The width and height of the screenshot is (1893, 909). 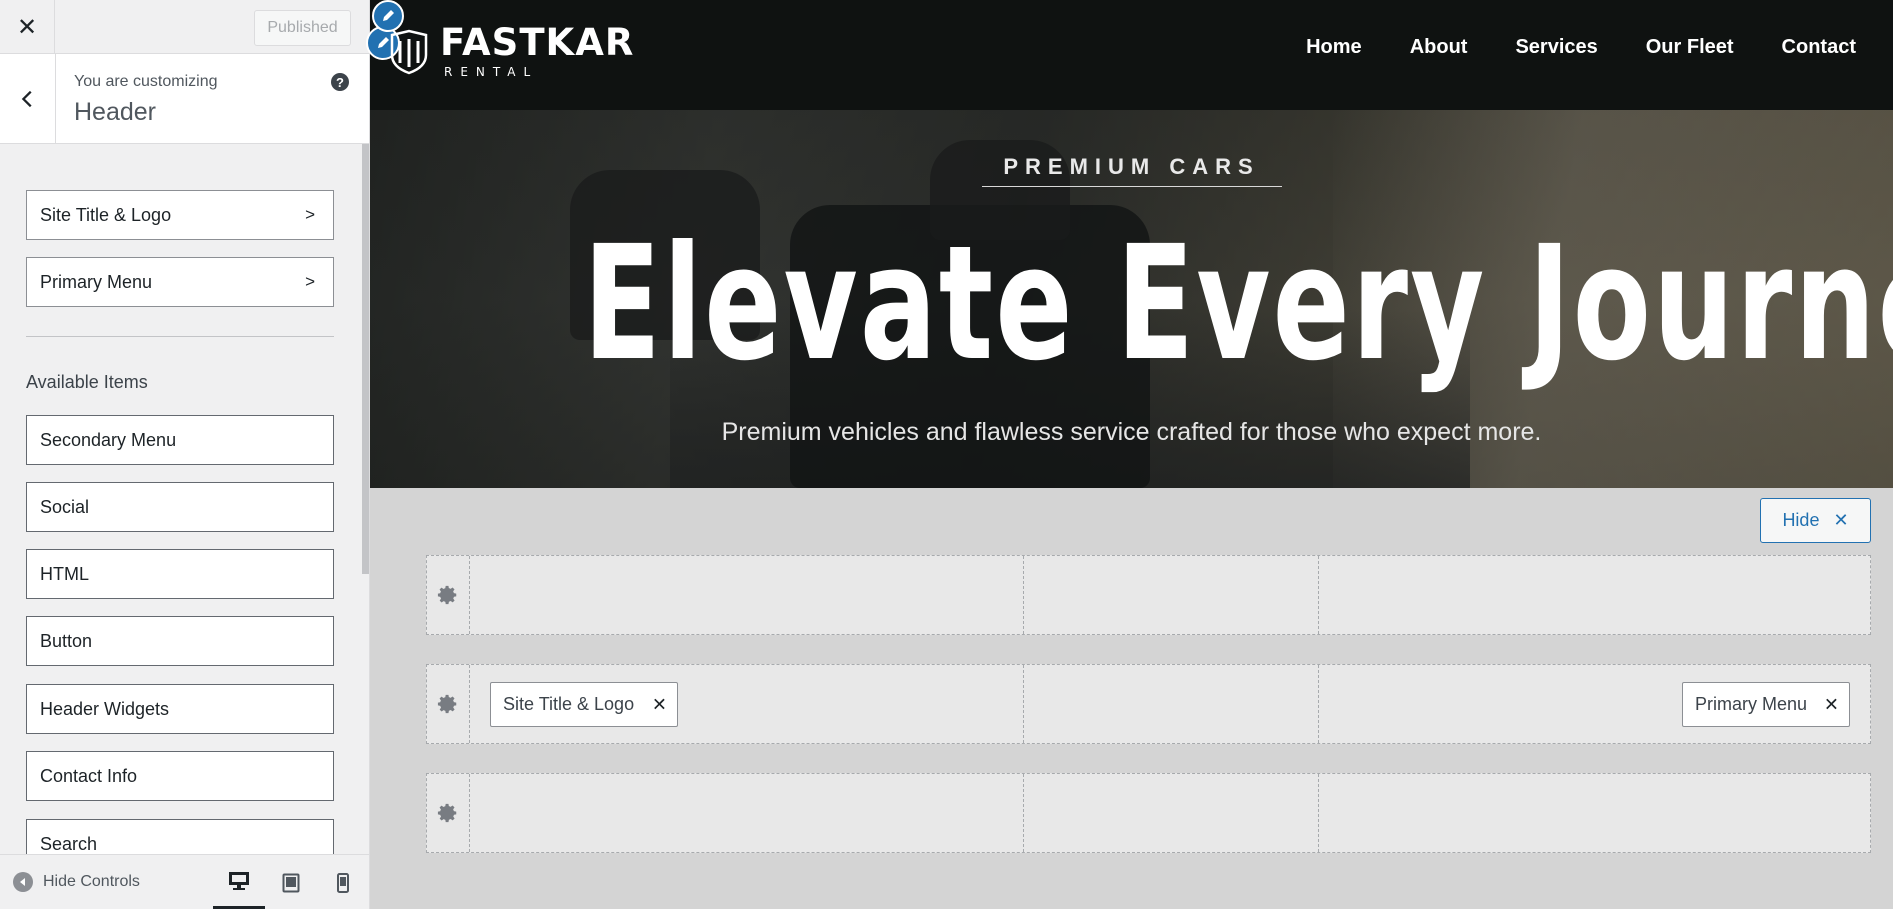 I want to click on nav-services: Services, so click(x=1556, y=47).